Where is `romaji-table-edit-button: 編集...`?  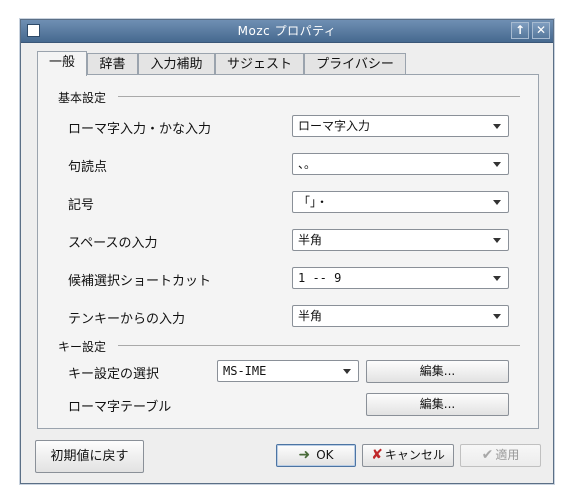 romaji-table-edit-button: 編集... is located at coordinates (437, 404).